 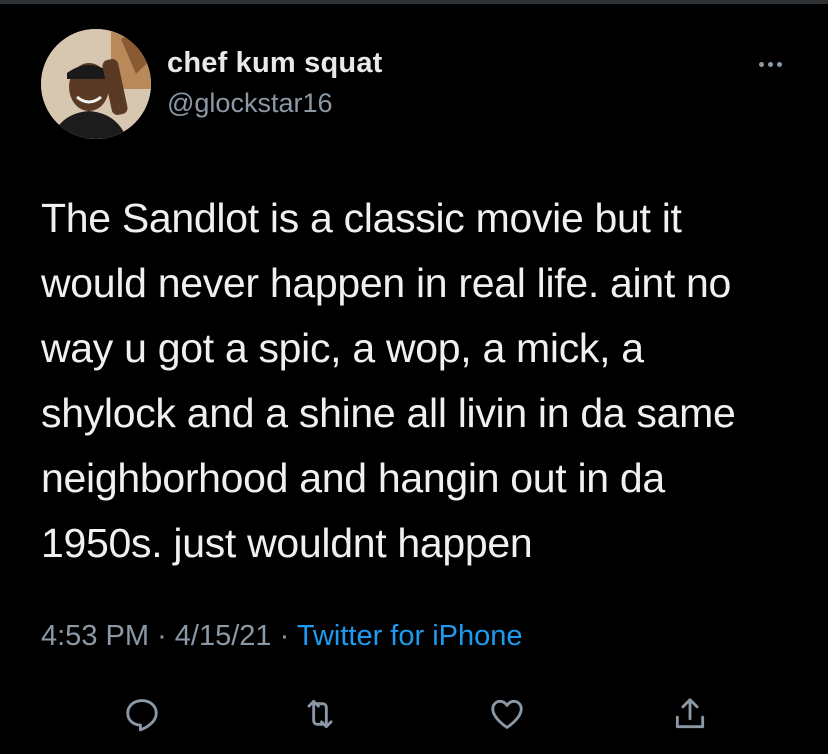 I want to click on retweet-icon, so click(x=320, y=714).